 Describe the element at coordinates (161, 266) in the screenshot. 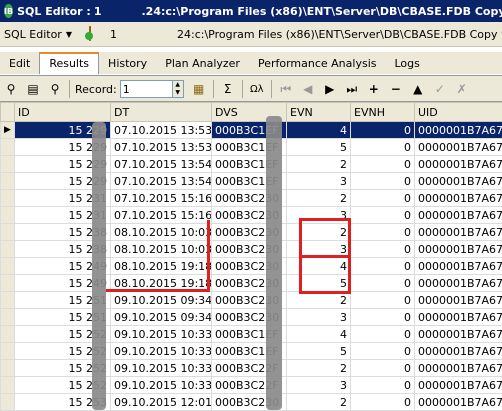

I see `cell-dt: 08.10.2015 19:18` at that location.